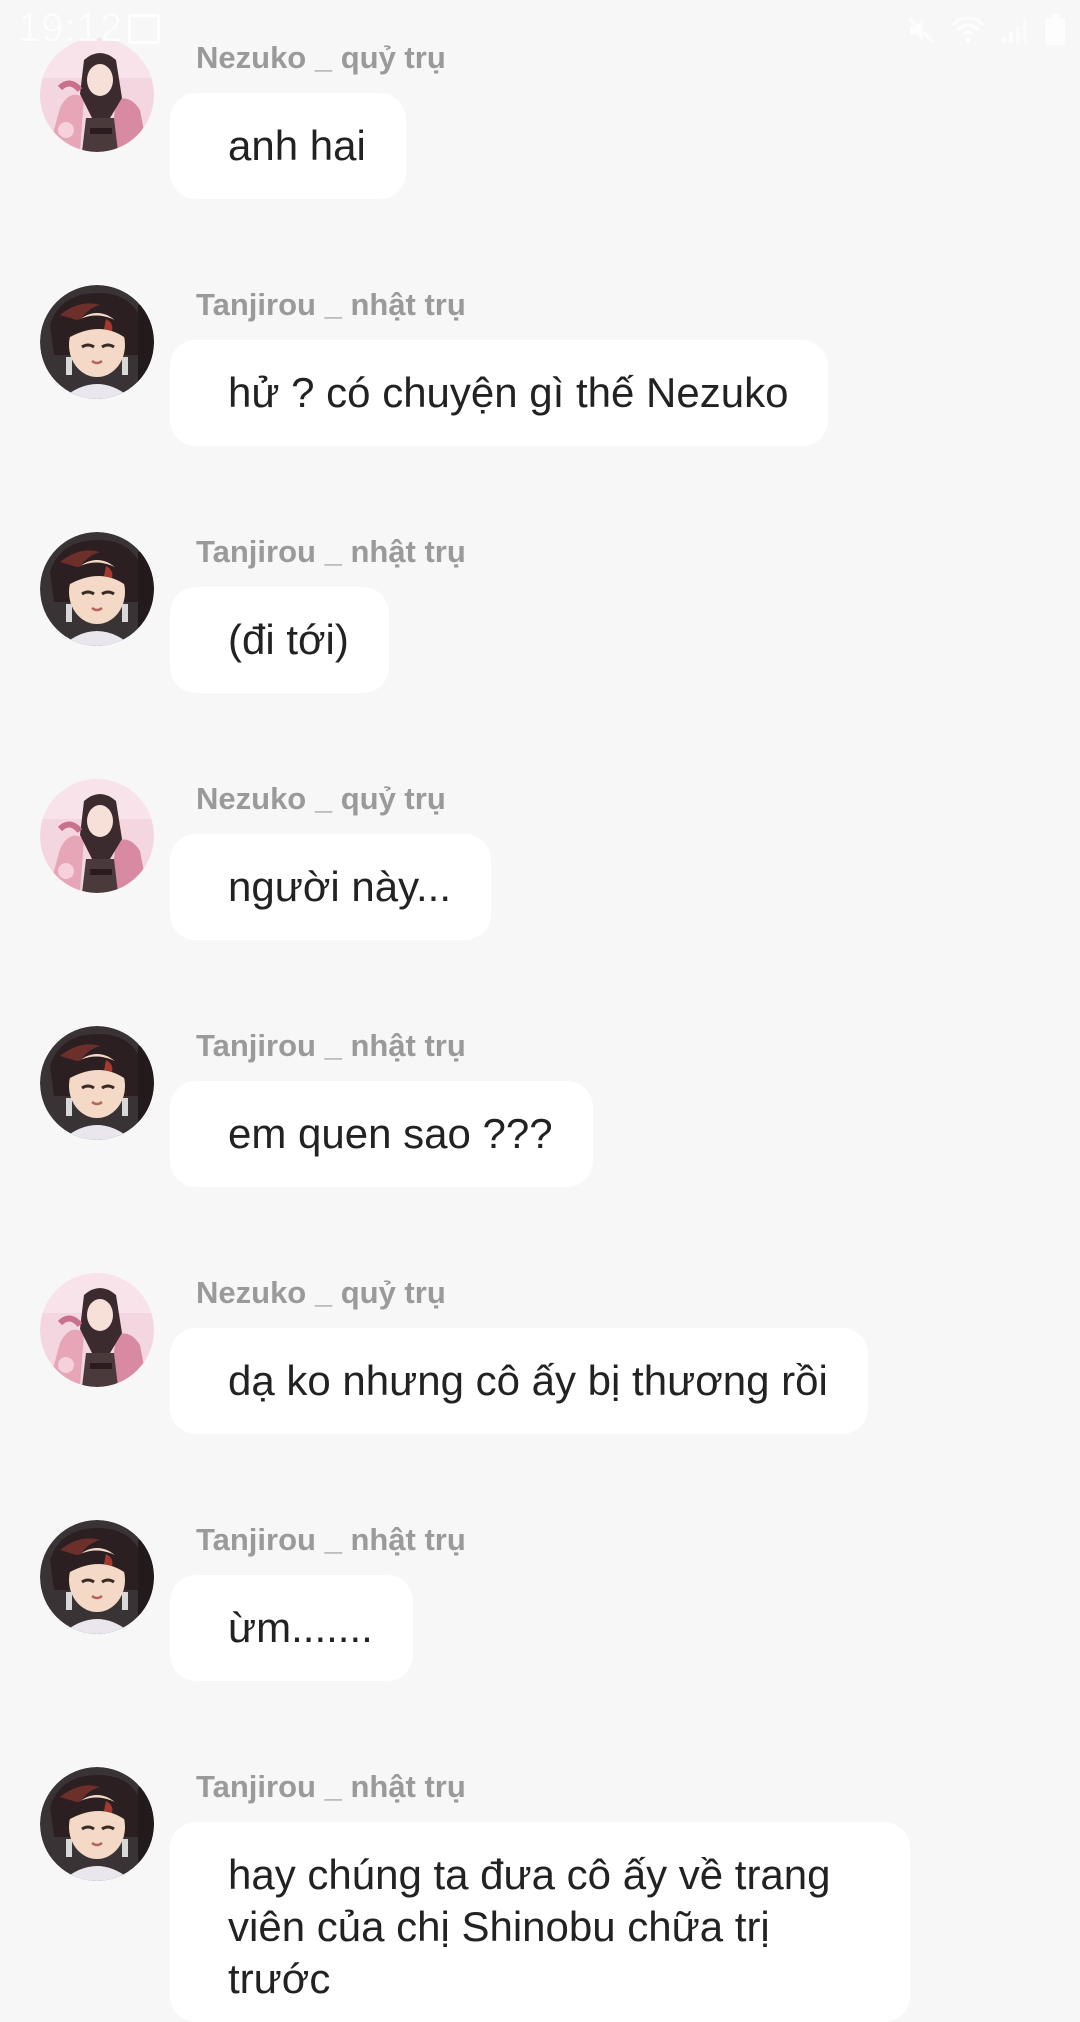 This screenshot has height=2022, width=1080. What do you see at coordinates (986, 30) in the screenshot?
I see `status-icons` at bounding box center [986, 30].